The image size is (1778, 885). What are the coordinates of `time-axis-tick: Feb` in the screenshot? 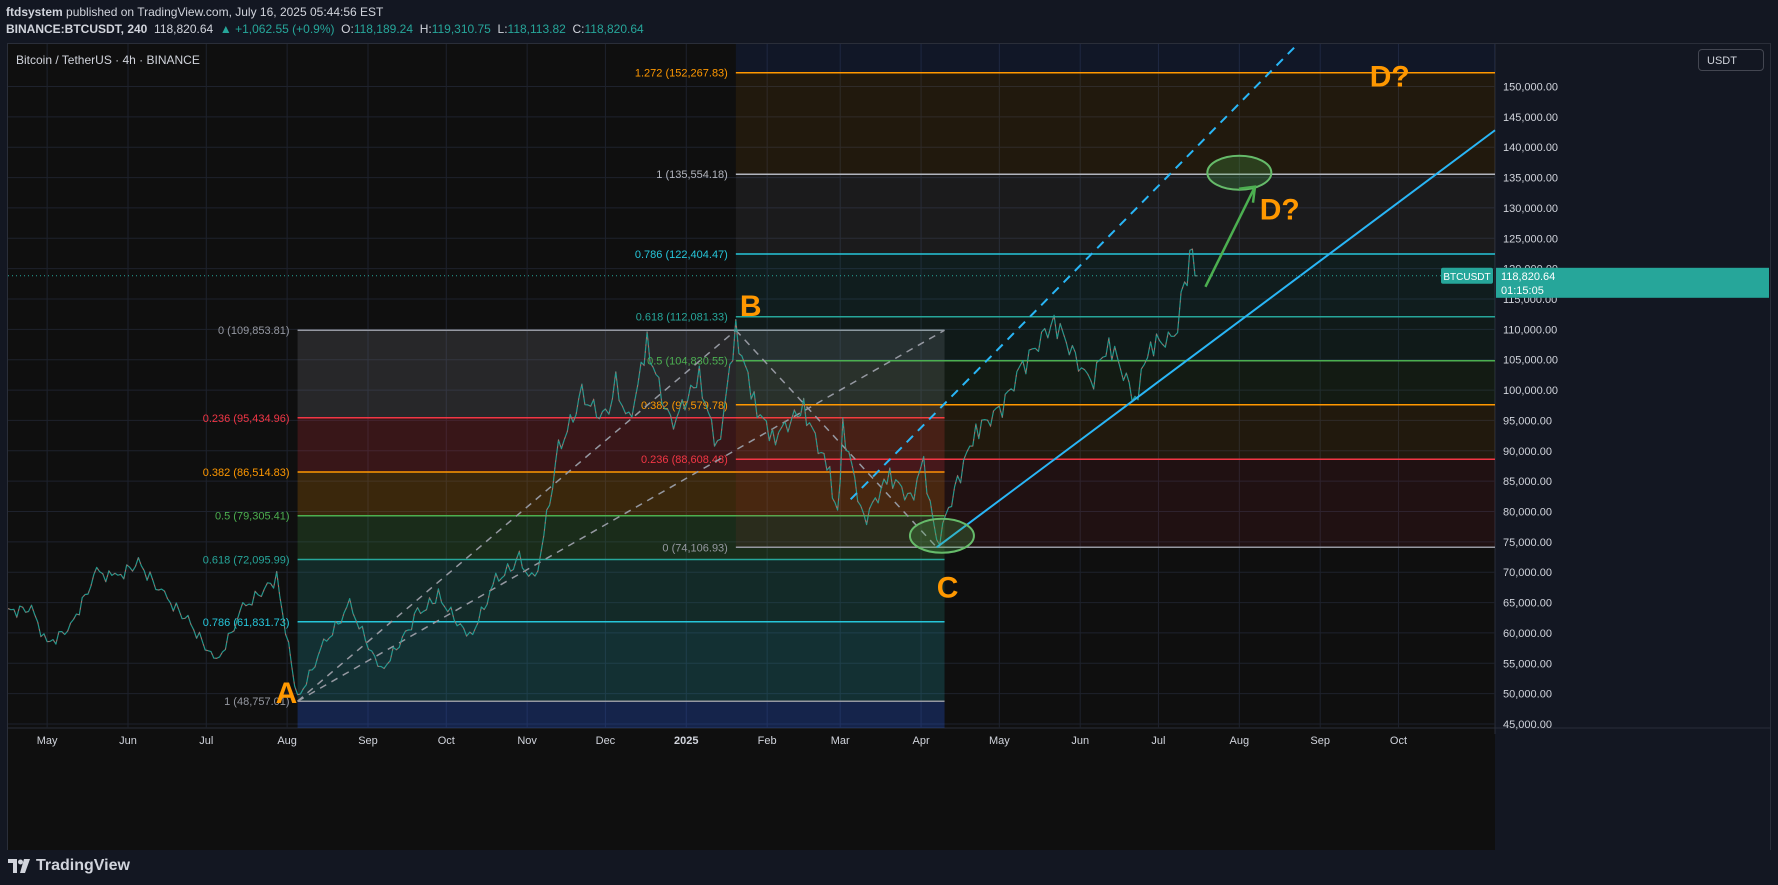 It's located at (767, 741).